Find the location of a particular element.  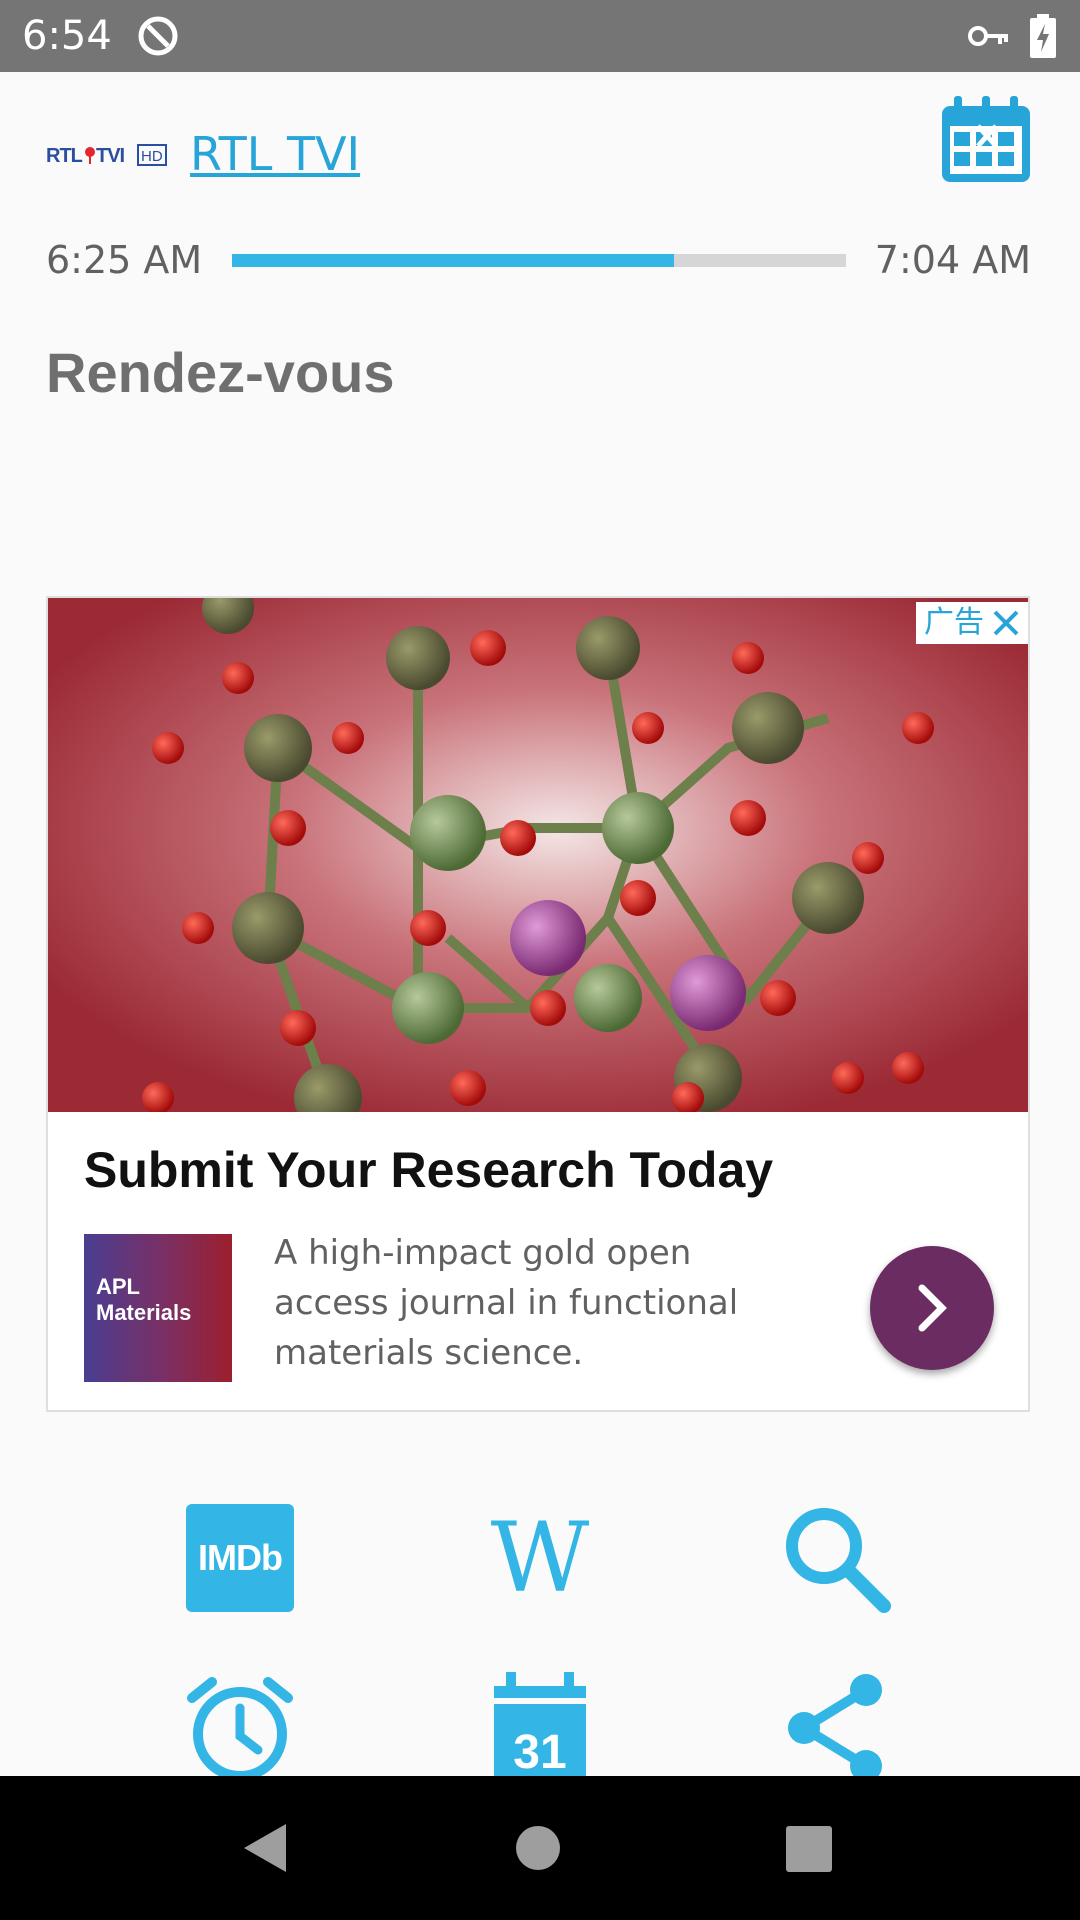

imdb-button: IMDb is located at coordinates (240, 1558).